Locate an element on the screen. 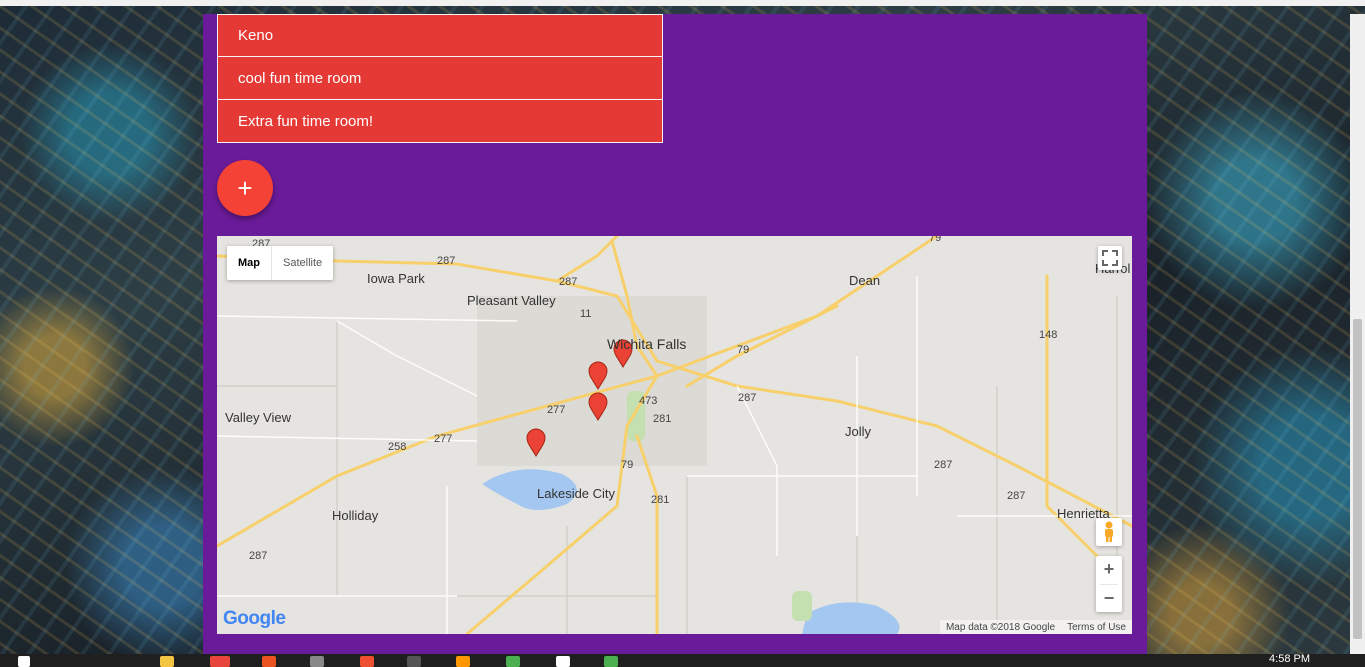  place-label: Holliday is located at coordinates (355, 515).